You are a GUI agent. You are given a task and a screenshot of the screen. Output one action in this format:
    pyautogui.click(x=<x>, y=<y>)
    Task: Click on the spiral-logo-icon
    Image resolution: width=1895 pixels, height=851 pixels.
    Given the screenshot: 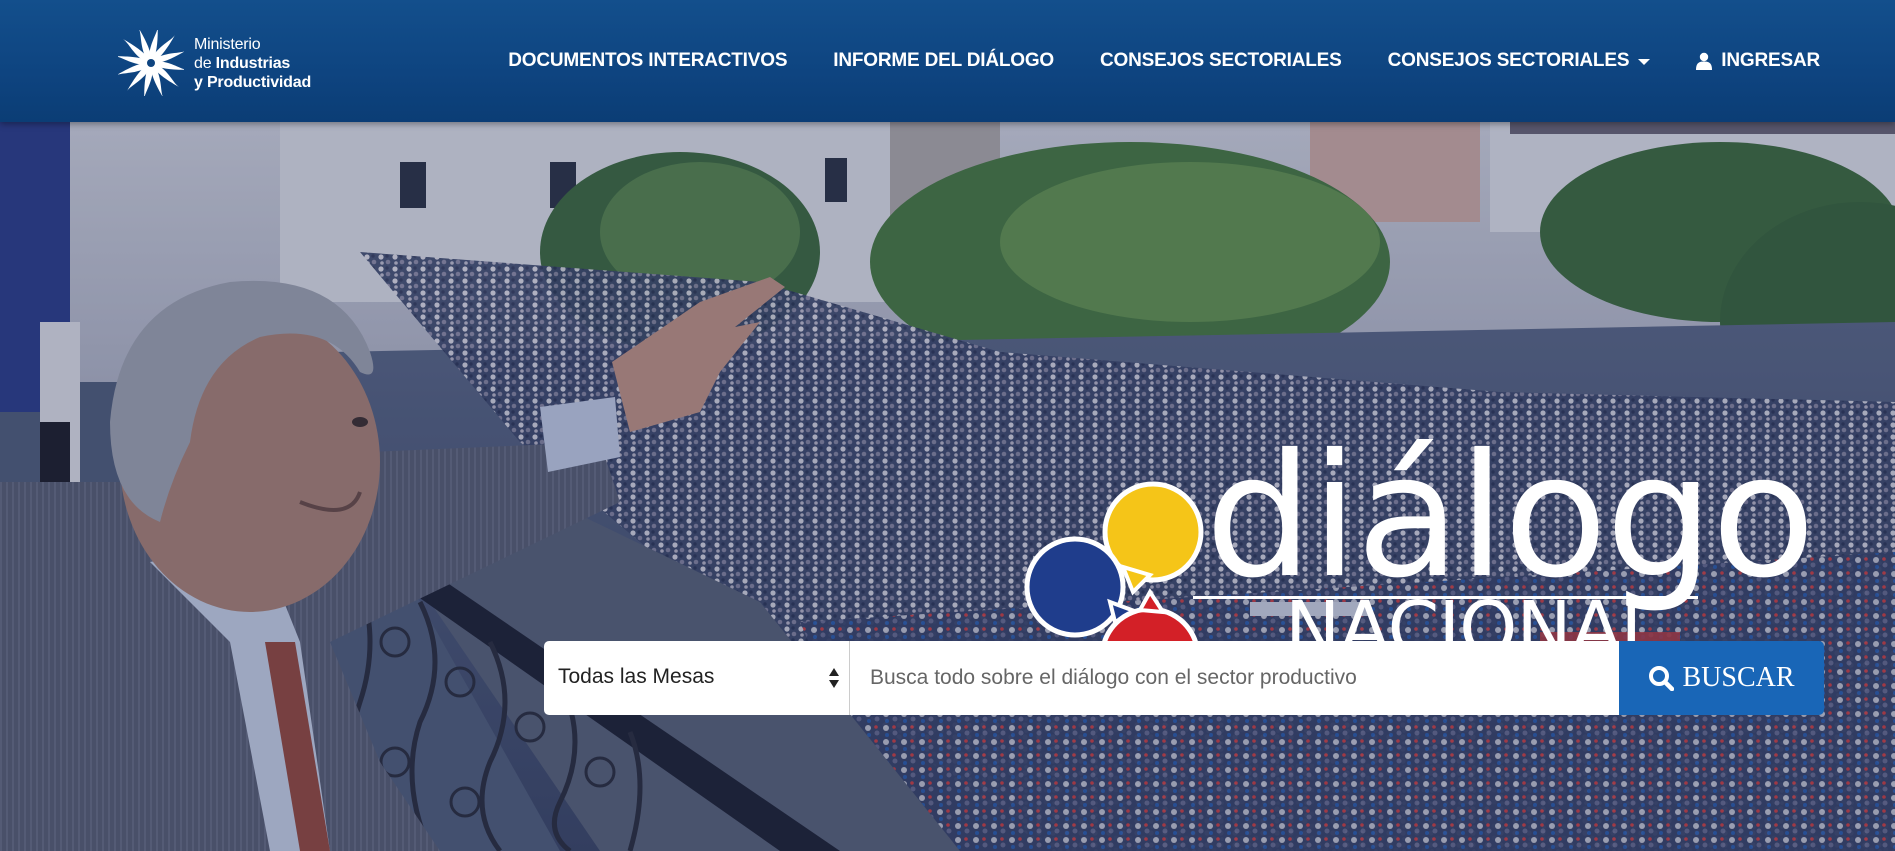 What is the action you would take?
    pyautogui.click(x=151, y=63)
    